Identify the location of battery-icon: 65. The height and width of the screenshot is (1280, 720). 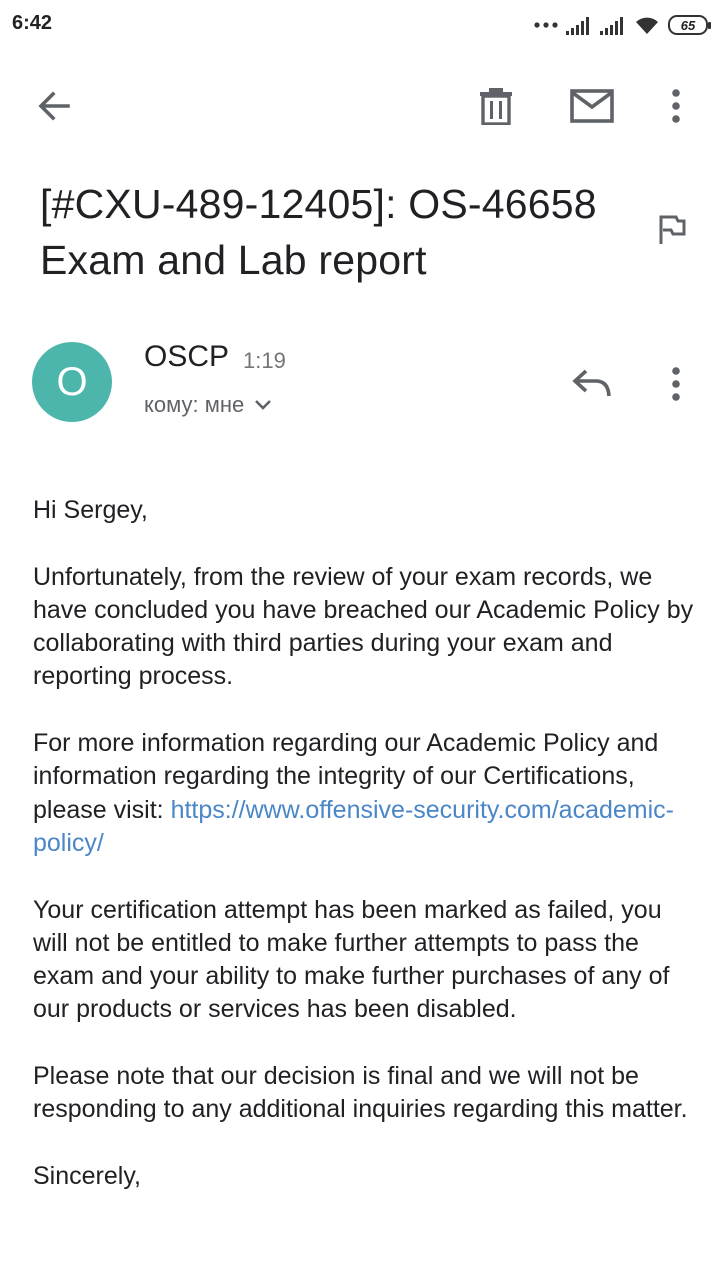
(689, 25).